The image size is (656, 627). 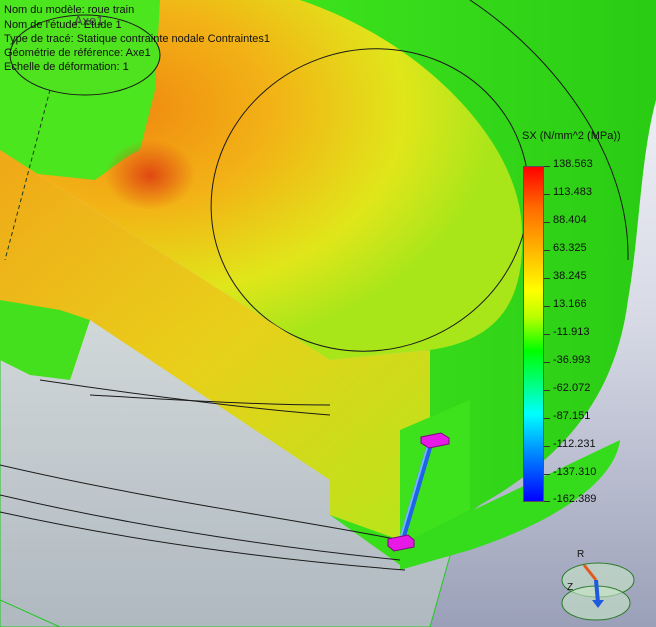 What do you see at coordinates (575, 472) in the screenshot?
I see `legend-value: -137.310` at bounding box center [575, 472].